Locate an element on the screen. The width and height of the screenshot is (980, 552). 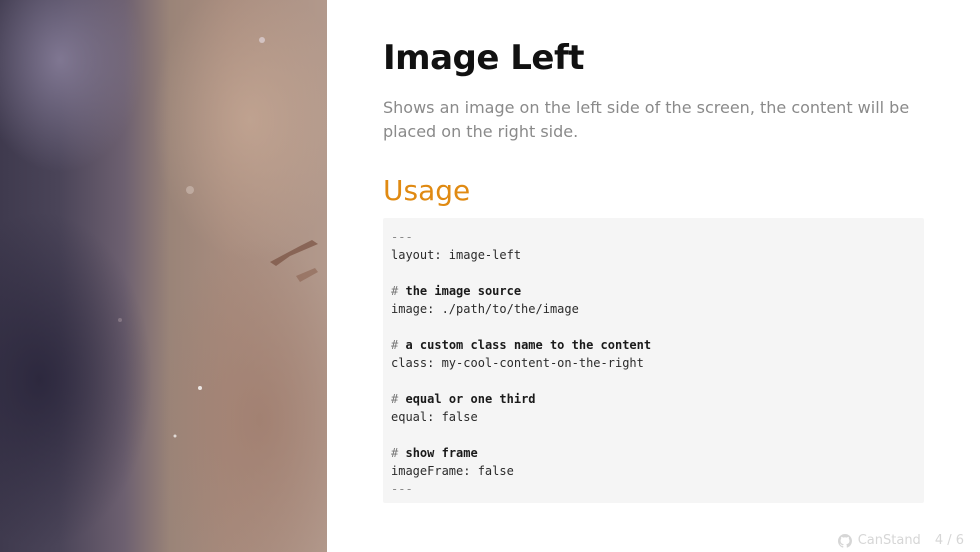
slide-title: Image Left is located at coordinates (484, 58).